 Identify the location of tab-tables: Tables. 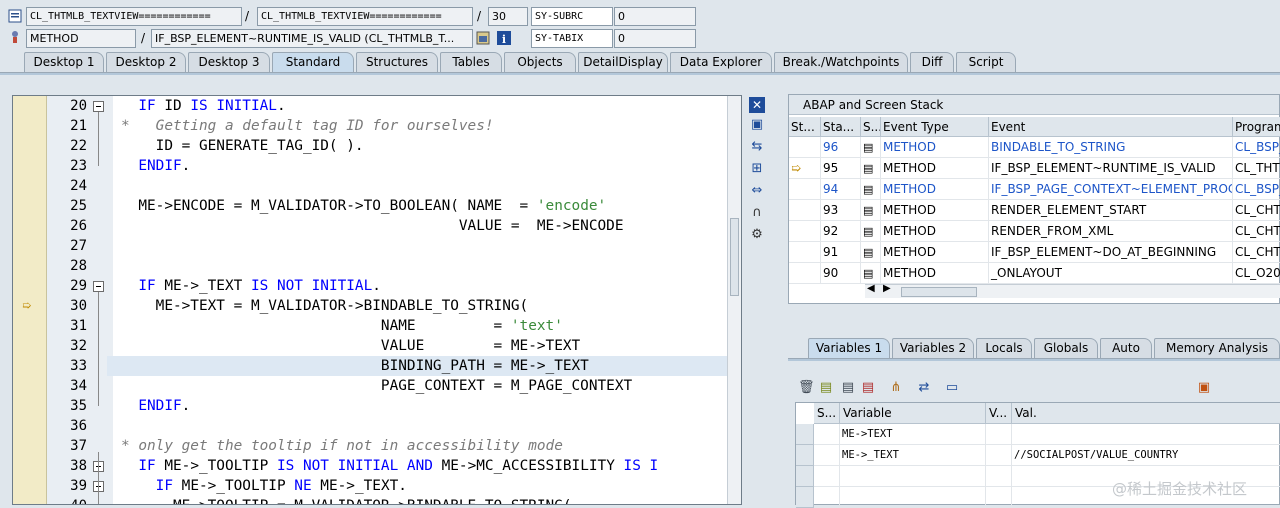
(471, 62).